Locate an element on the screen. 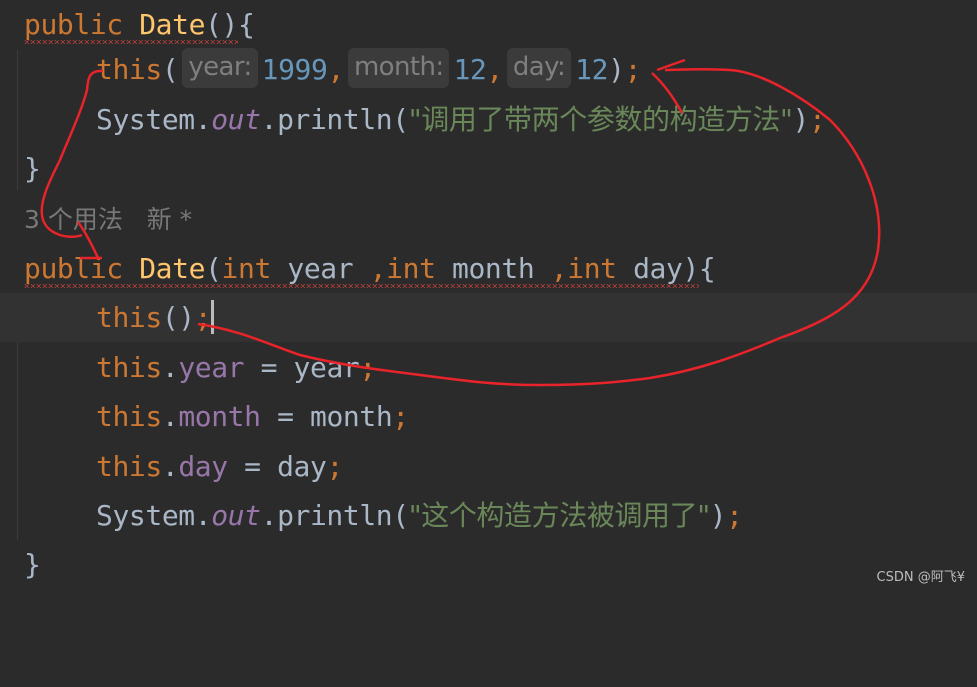 This screenshot has width=977, height=687. usages-count: 3 个用法 is located at coordinates (73, 219).